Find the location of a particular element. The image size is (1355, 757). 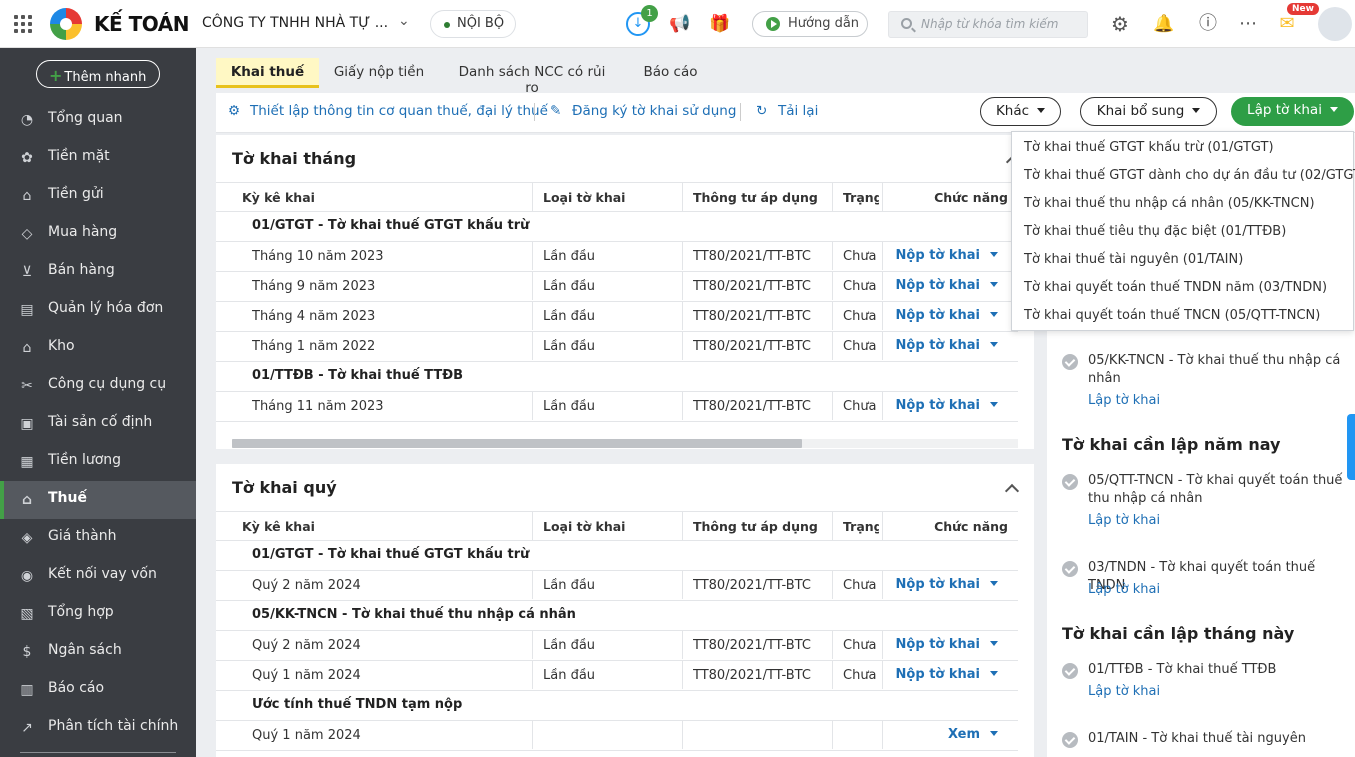

bell-icon: 🔔 is located at coordinates (1164, 24).